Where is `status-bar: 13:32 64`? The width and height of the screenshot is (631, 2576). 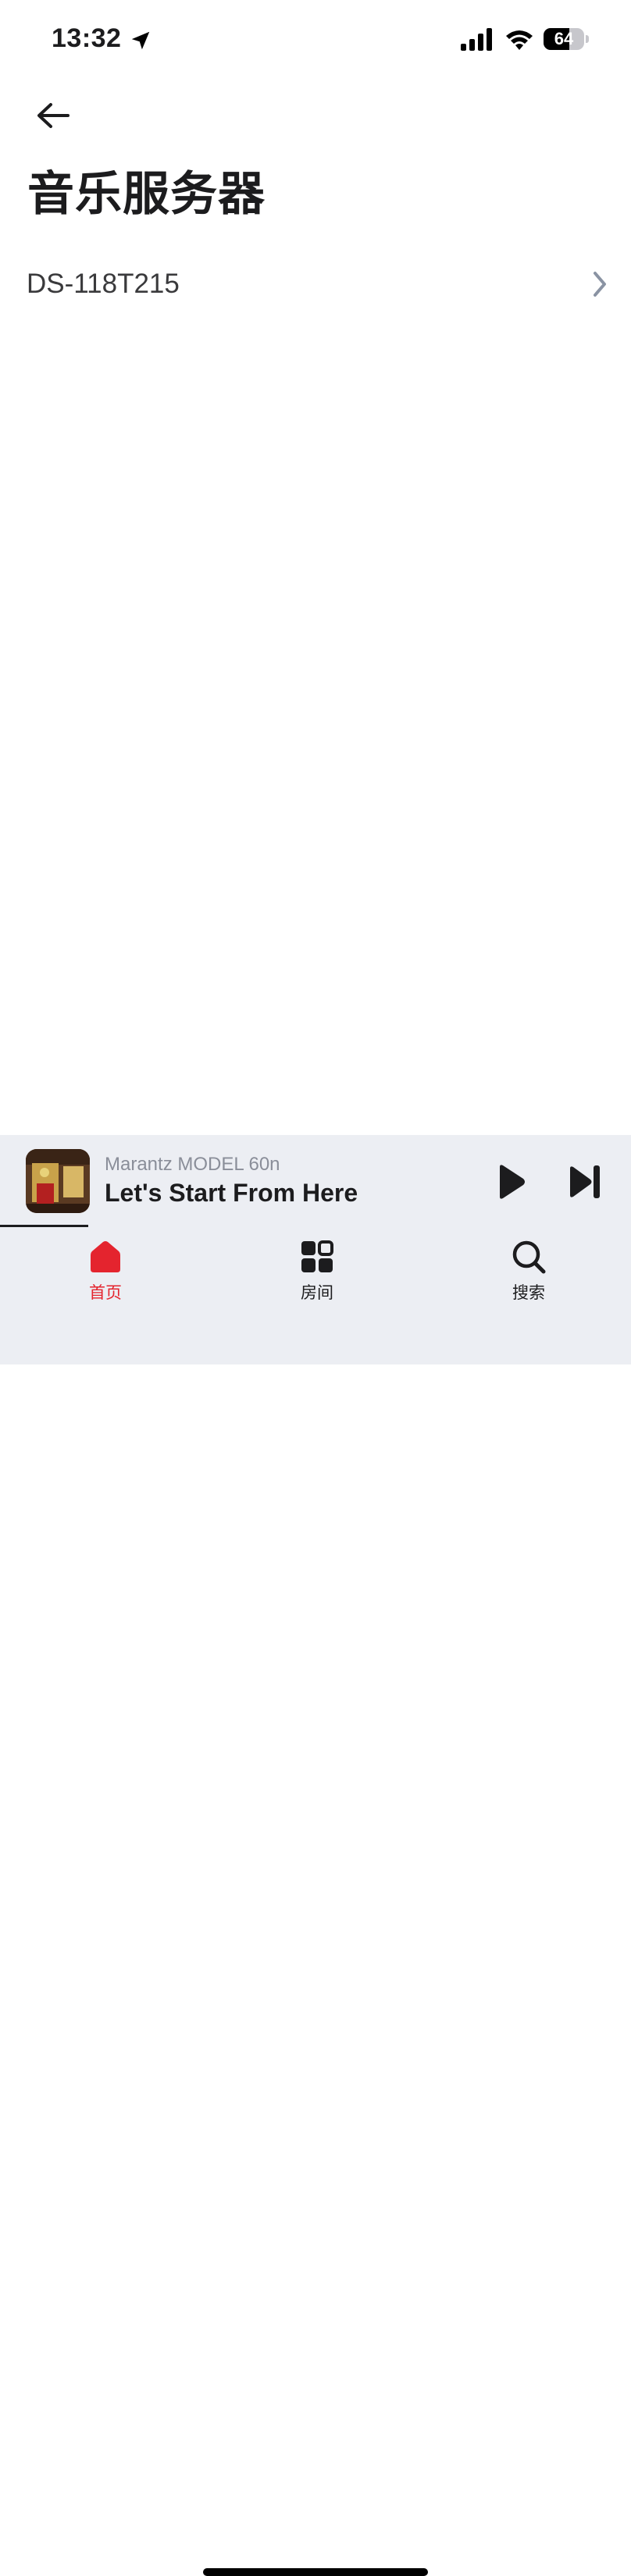 status-bar: 13:32 64 is located at coordinates (315, 39).